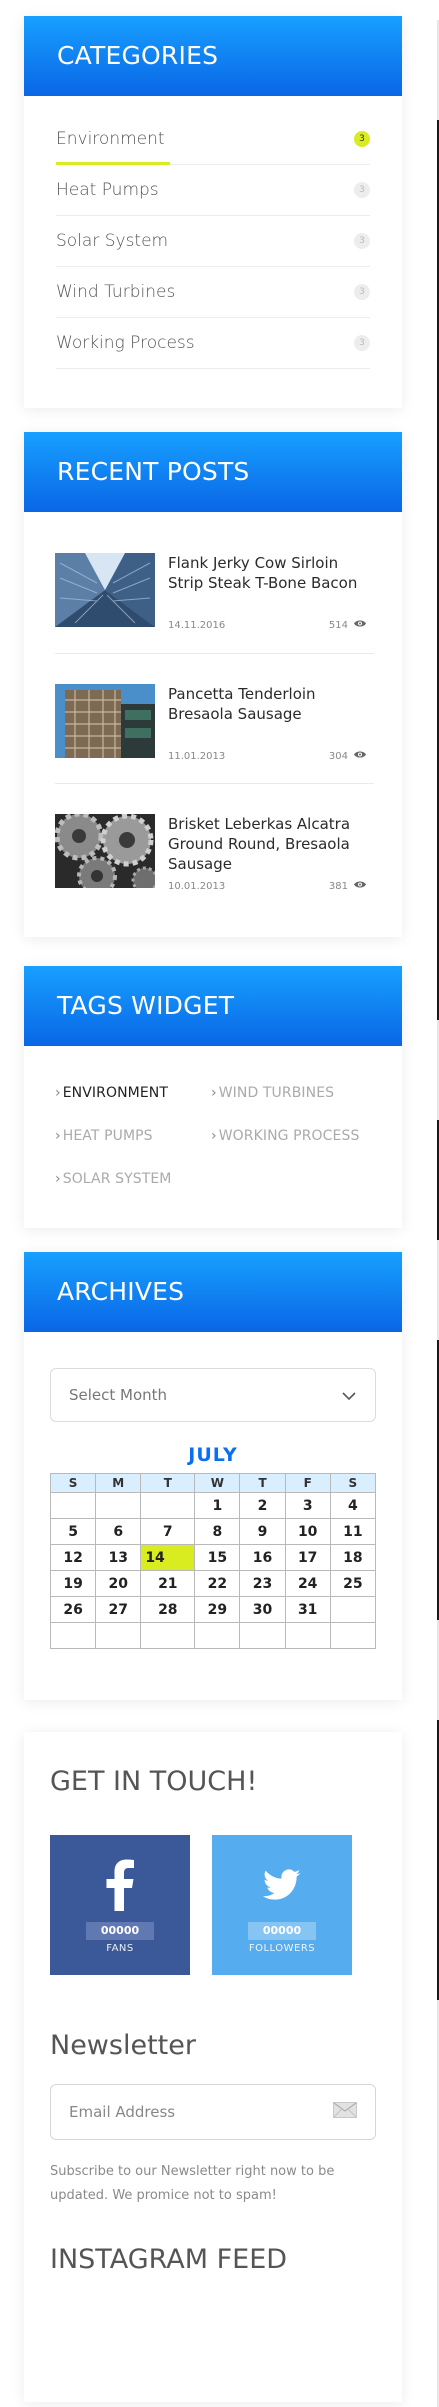  Describe the element at coordinates (213, 56) in the screenshot. I see `widget-title: CATEGORIES` at that location.